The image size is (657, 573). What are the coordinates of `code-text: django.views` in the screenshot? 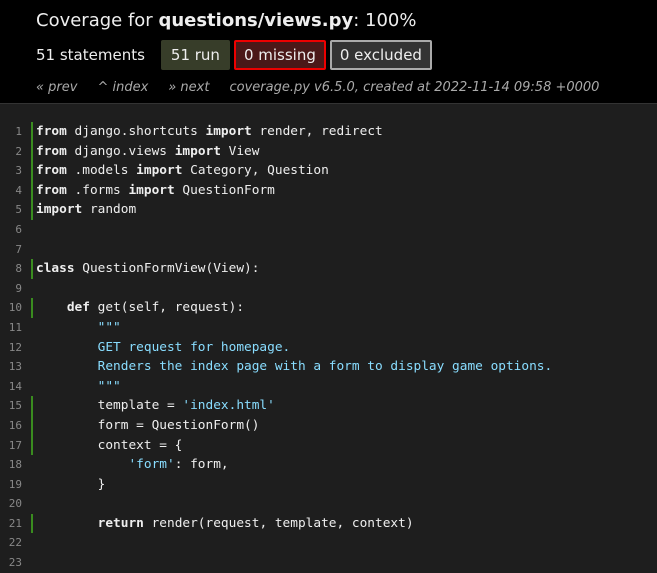 It's located at (120, 151).